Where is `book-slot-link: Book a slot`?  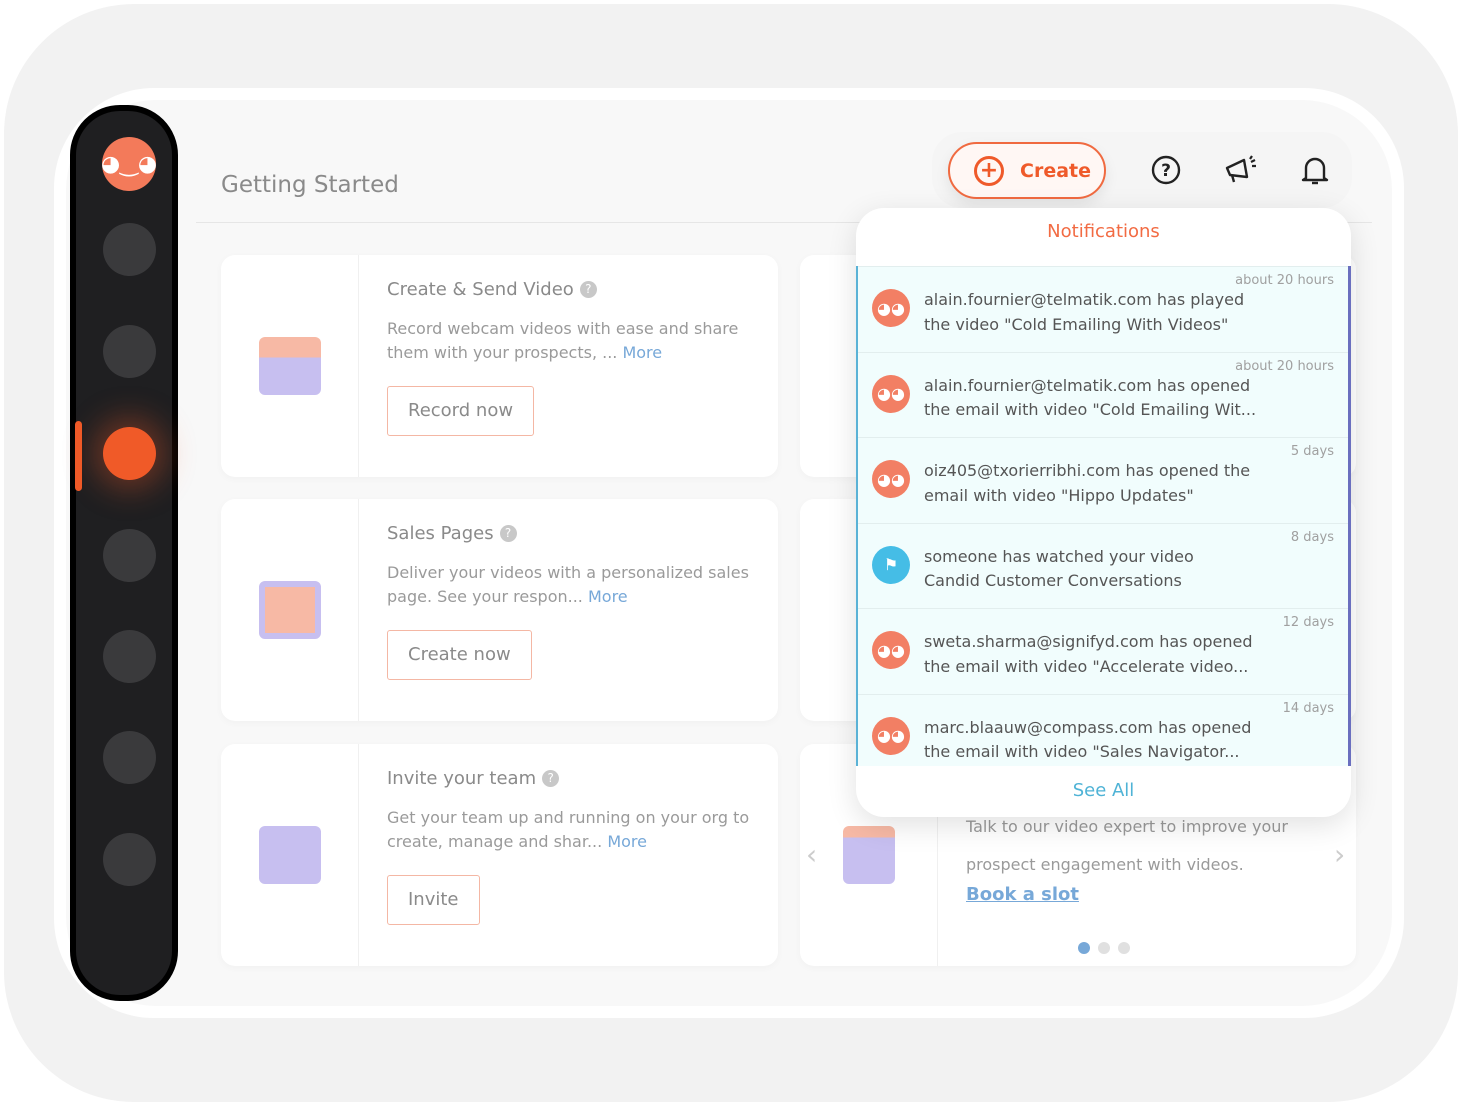
book-slot-link: Book a slot is located at coordinates (1022, 894).